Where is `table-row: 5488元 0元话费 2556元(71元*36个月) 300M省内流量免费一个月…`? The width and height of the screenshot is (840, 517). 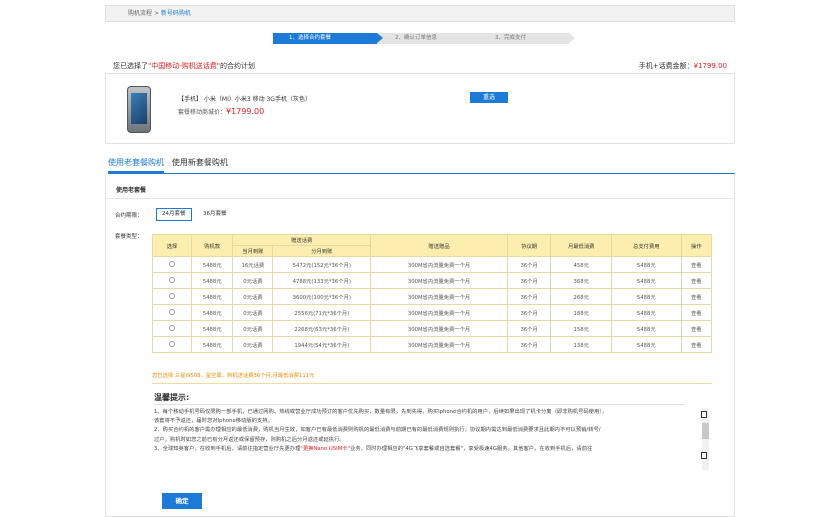
table-row: 5488元 0元话费 2556元(71元*36个月) 300M省内流量免费一个月… is located at coordinates (432, 312).